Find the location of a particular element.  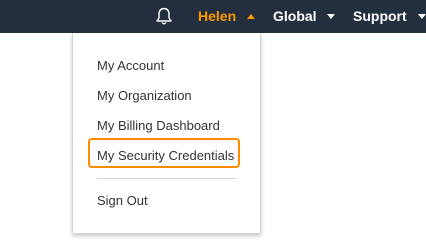

support-menu-label: Support is located at coordinates (380, 16).